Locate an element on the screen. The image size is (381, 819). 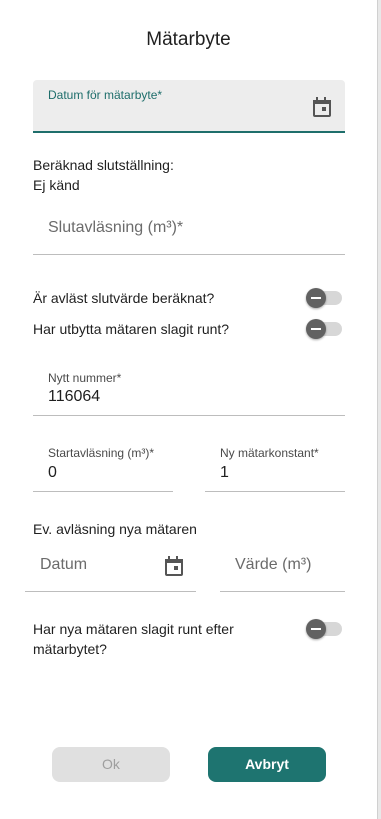
calculated-toggle is located at coordinates (324, 298).